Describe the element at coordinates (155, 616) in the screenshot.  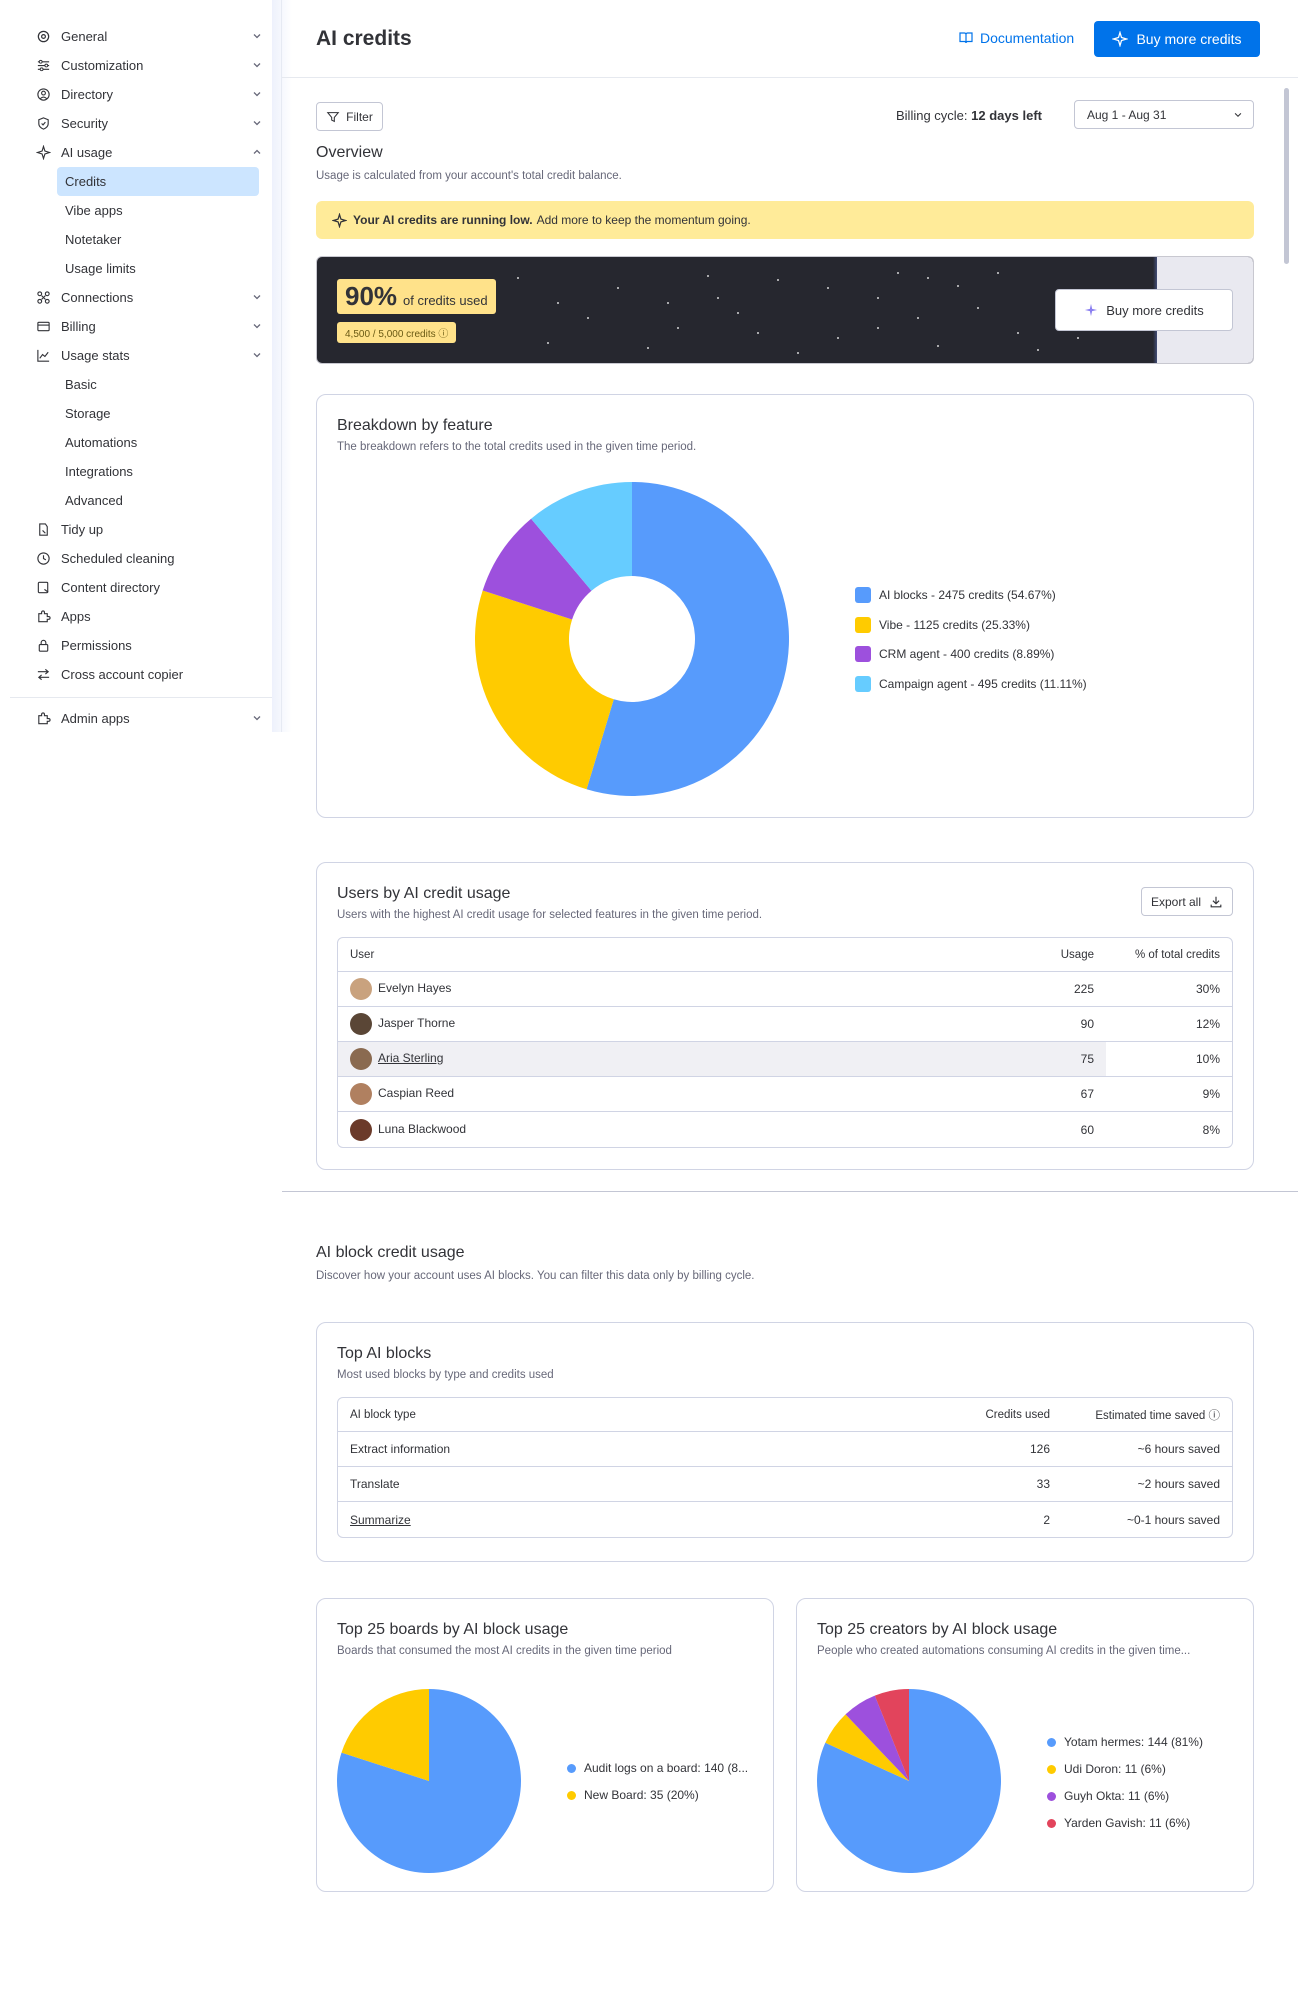
I see `sidebar-item-apps: Apps` at that location.